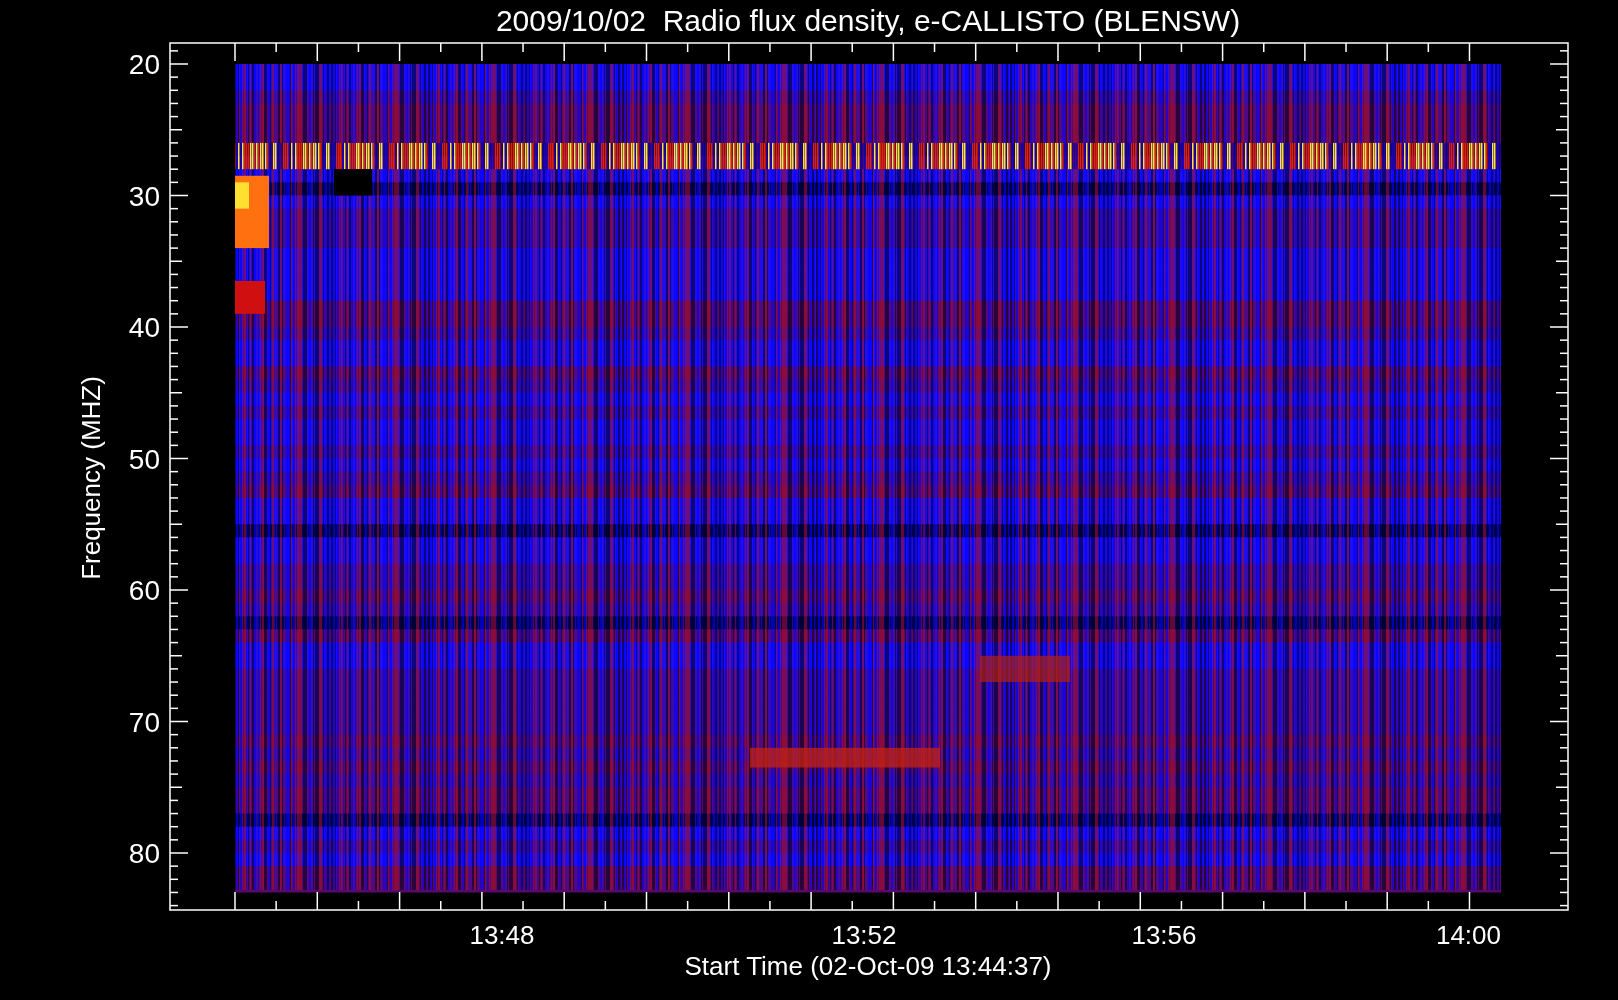  Describe the element at coordinates (144, 64) in the screenshot. I see `y-tick-label: 20` at that location.